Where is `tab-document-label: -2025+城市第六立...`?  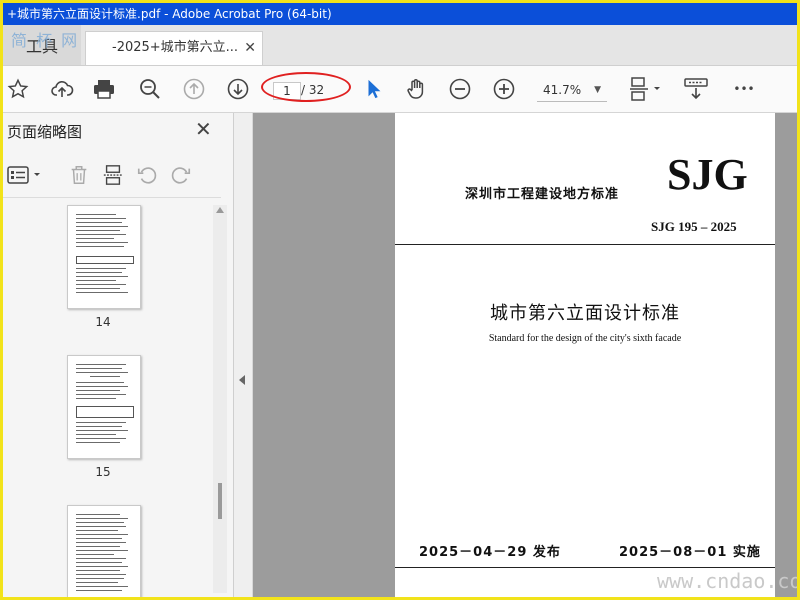 tab-document-label: -2025+城市第六立... is located at coordinates (175, 47).